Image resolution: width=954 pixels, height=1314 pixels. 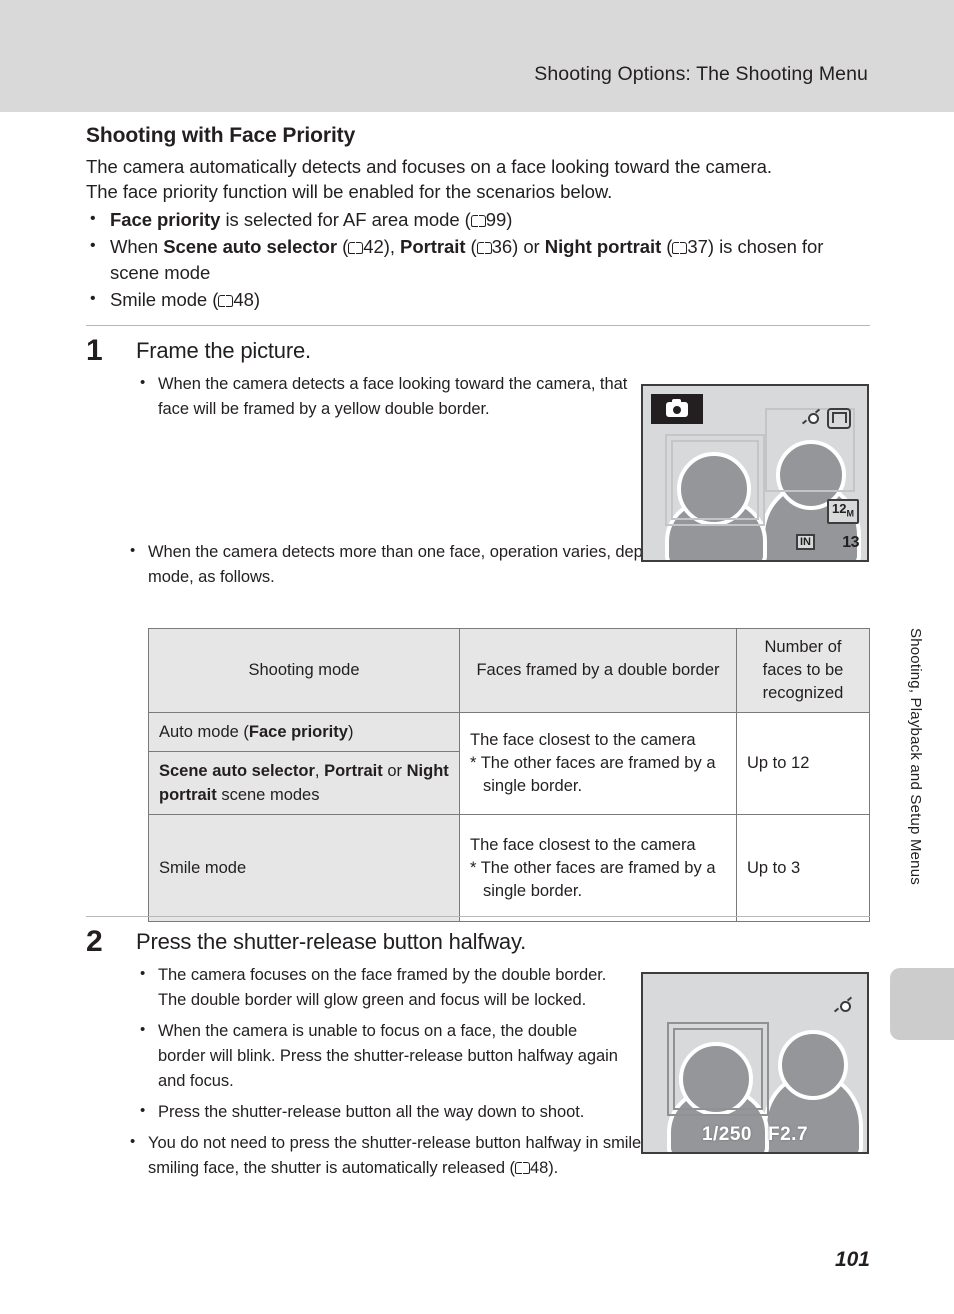 What do you see at coordinates (726, 1134) in the screenshot?
I see `shutter-speed-value: 1/250` at bounding box center [726, 1134].